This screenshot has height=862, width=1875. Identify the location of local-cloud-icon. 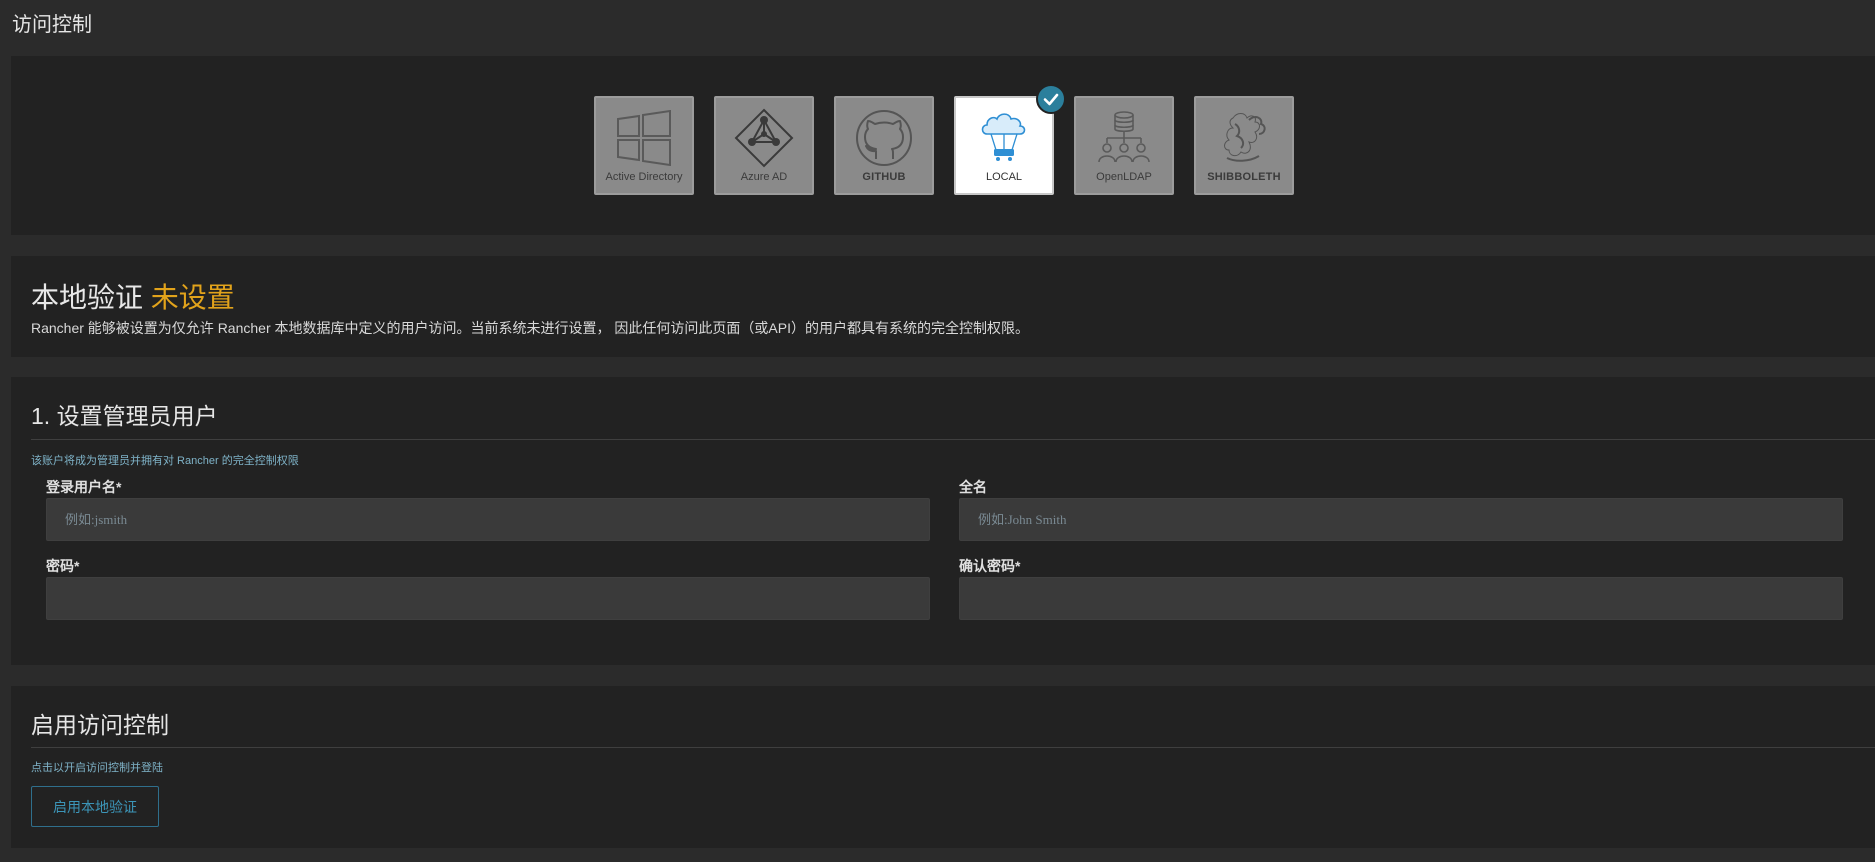
(1004, 138).